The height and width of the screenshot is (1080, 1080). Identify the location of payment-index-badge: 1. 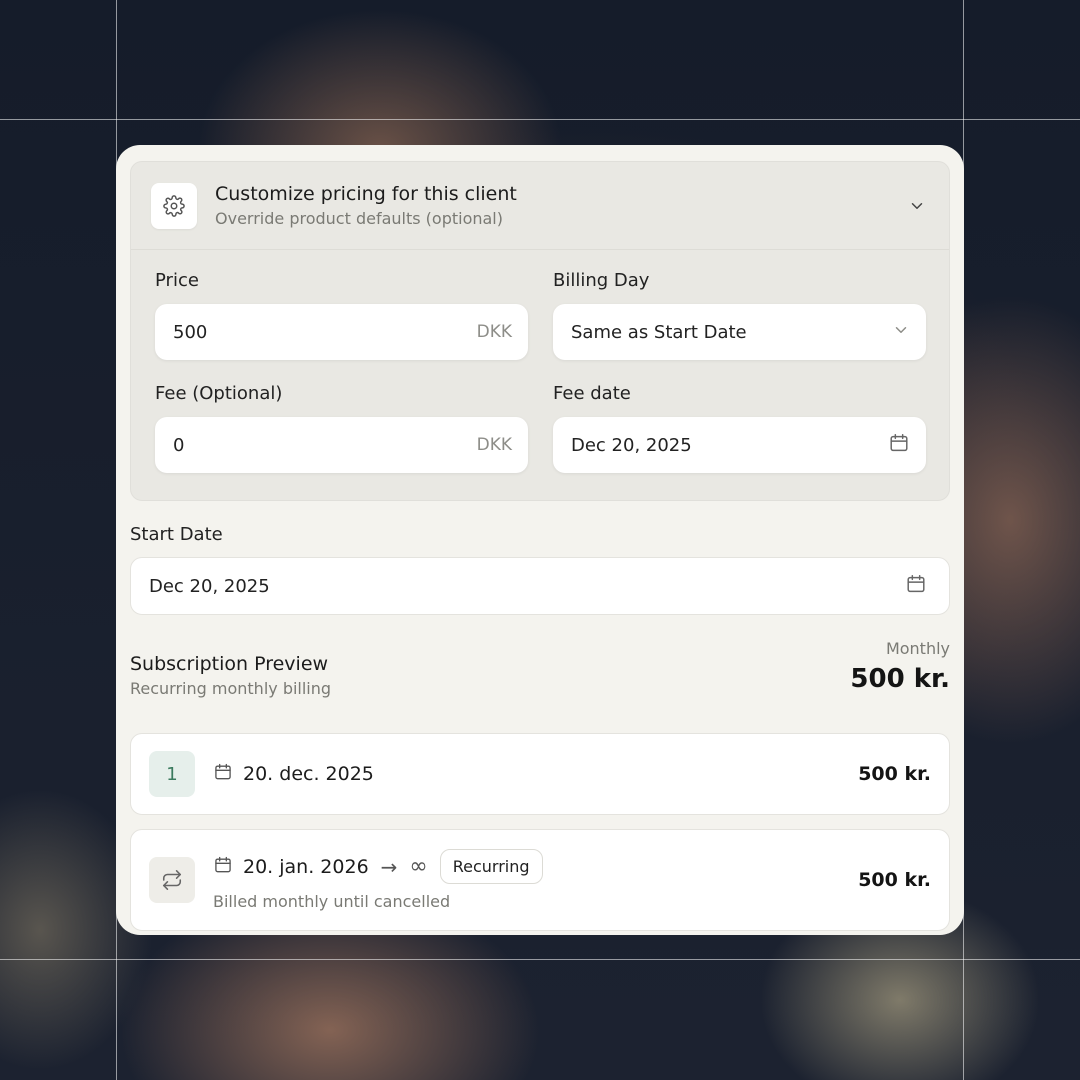
(172, 774).